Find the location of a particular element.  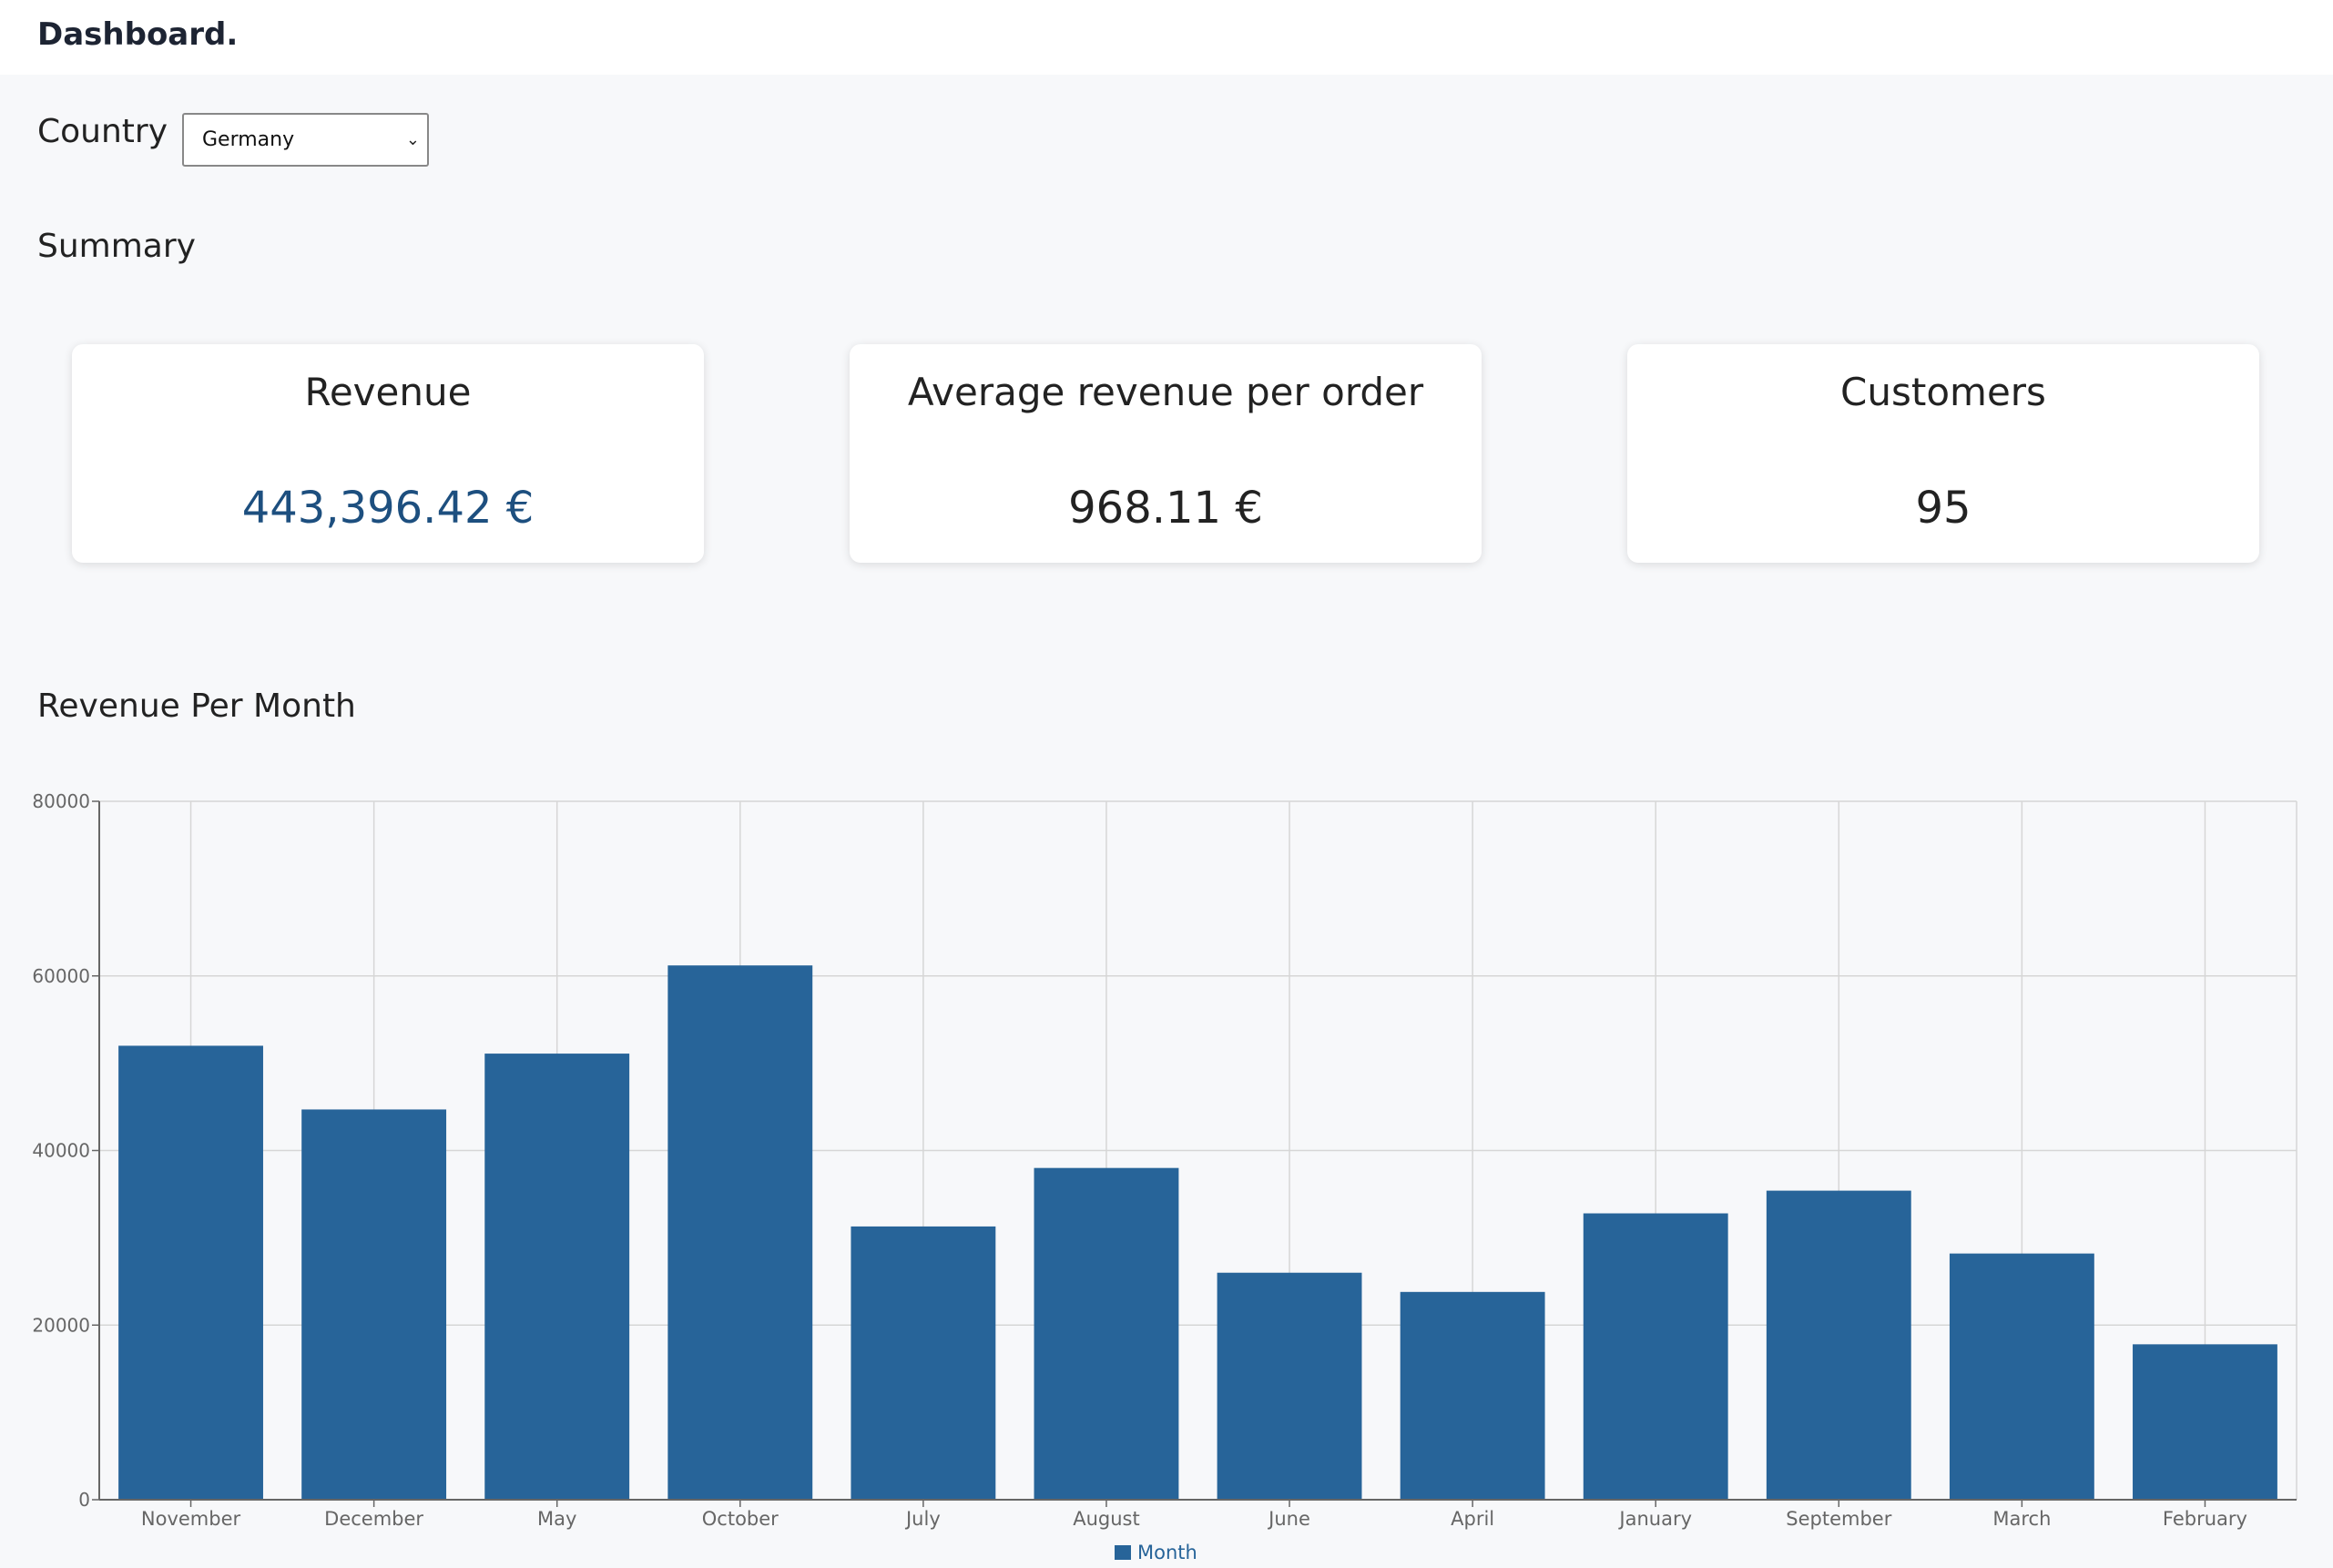

x-tick-label: March is located at coordinates (2021, 1519).